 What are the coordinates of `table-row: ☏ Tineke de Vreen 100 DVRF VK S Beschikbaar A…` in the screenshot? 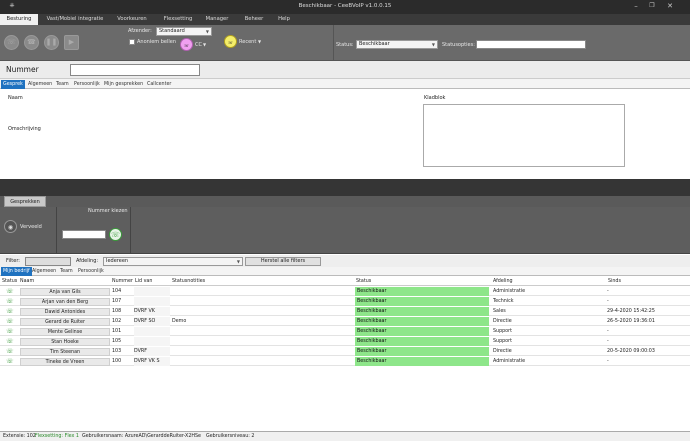 It's located at (345, 361).